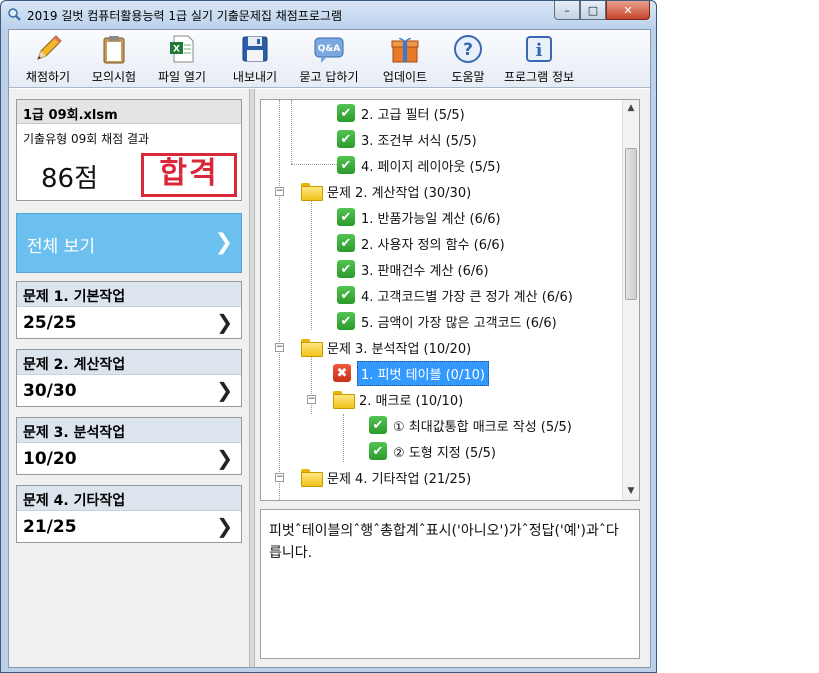 This screenshot has width=819, height=673. Describe the element at coordinates (423, 373) in the screenshot. I see `tree-item-label: 1. 피벗 테이블 (0/10)` at that location.